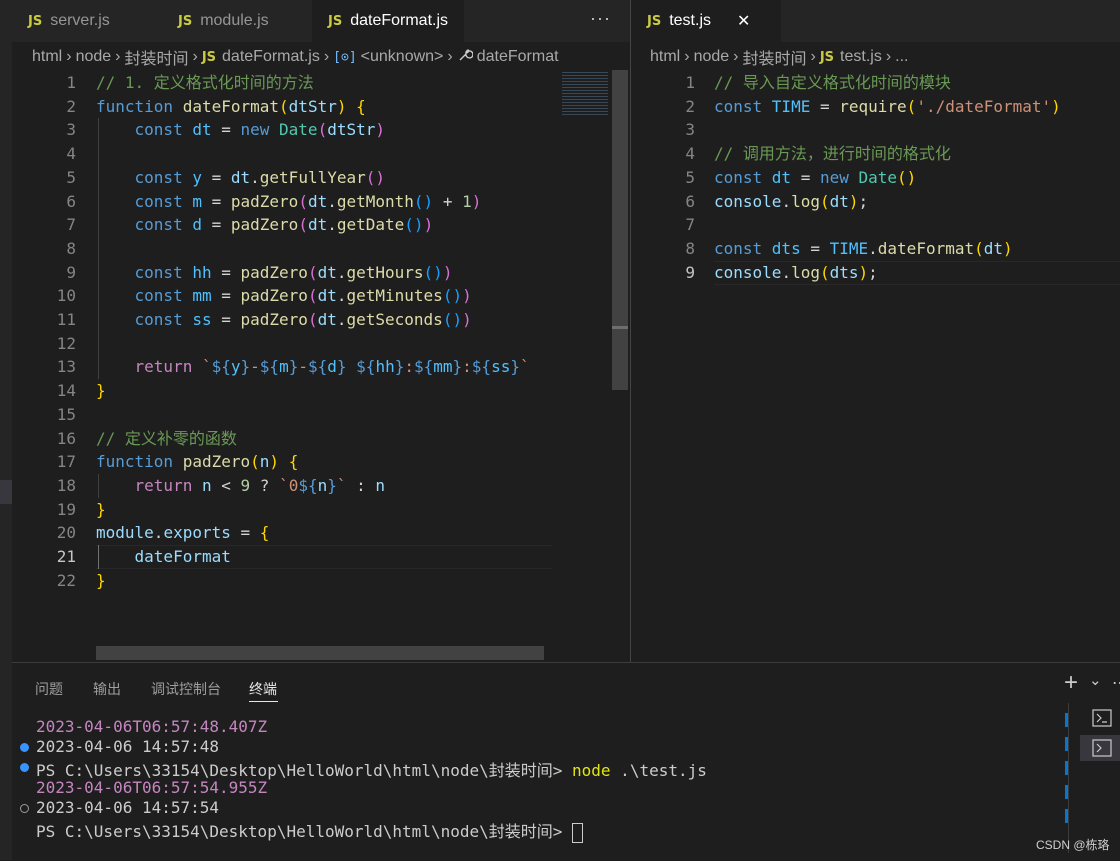  I want to click on command-pending-icon, so click(24, 808).